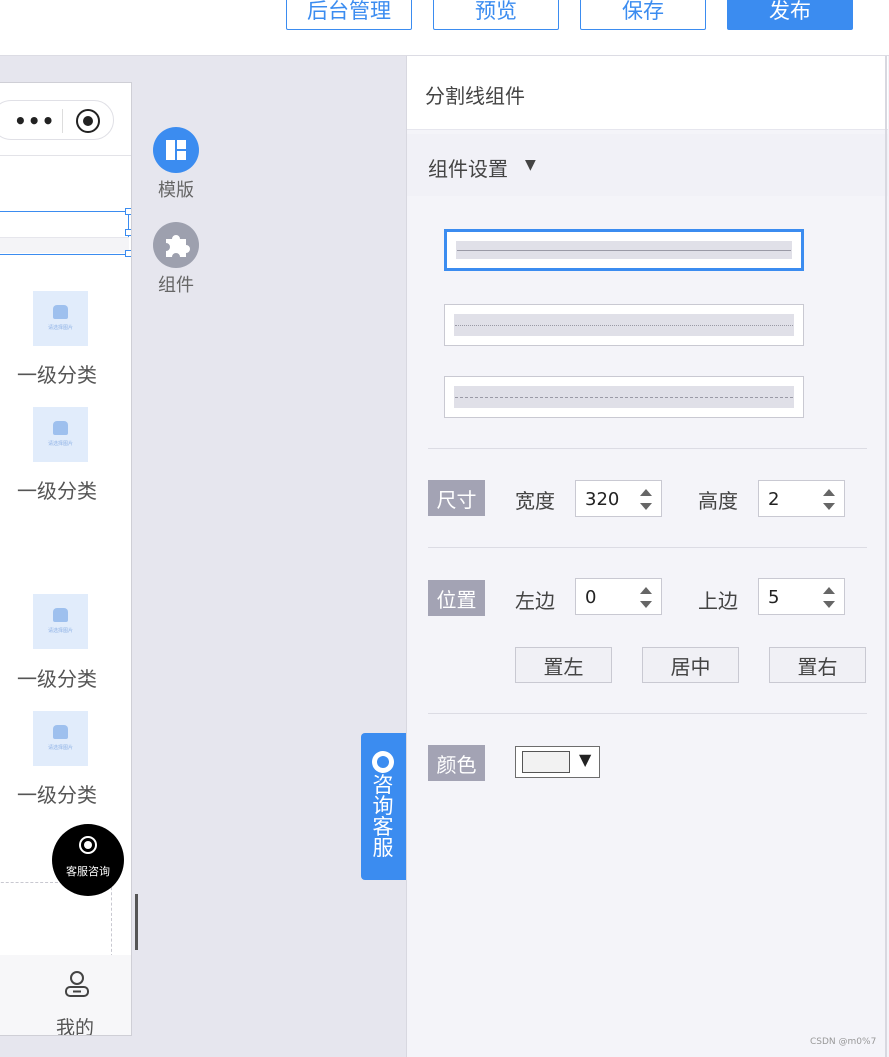 The height and width of the screenshot is (1057, 889). I want to click on tab-mine-label: 我的, so click(75, 1024).